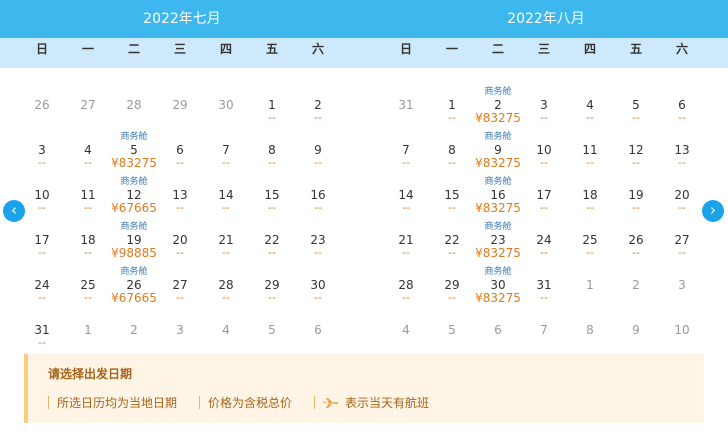 Image resolution: width=728 pixels, height=436 pixels. What do you see at coordinates (636, 330) in the screenshot?
I see `day-number: 9` at bounding box center [636, 330].